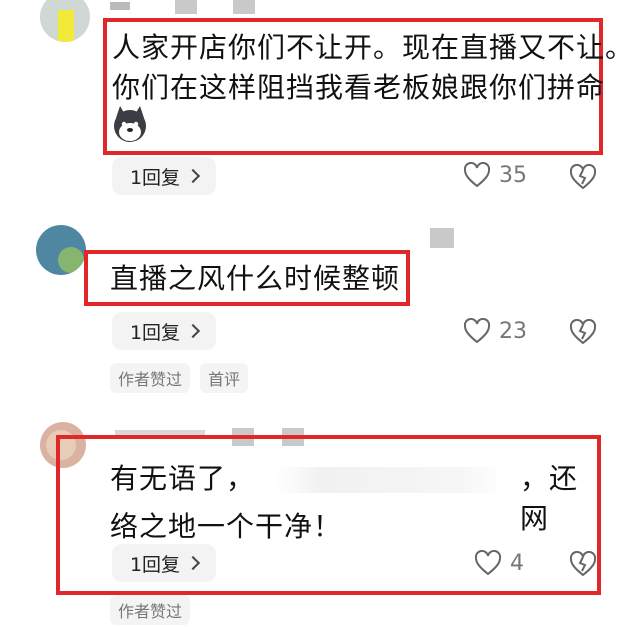  Describe the element at coordinates (224, 378) in the screenshot. I see `first-comment-tag: 首评` at that location.